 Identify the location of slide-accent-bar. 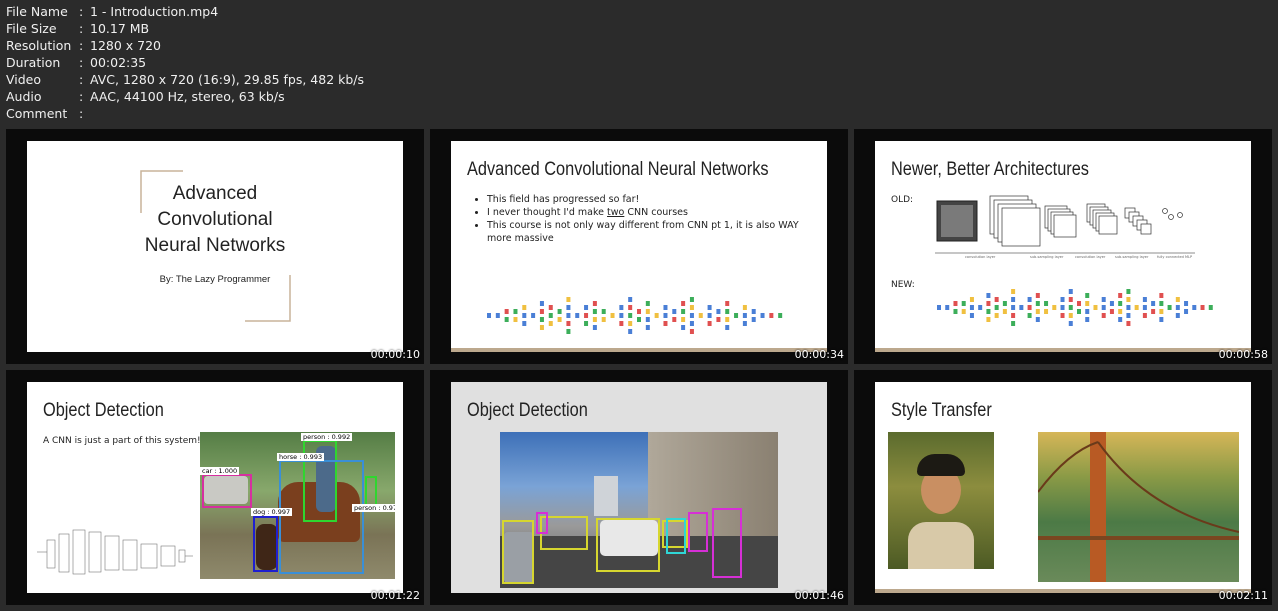
(1063, 350).